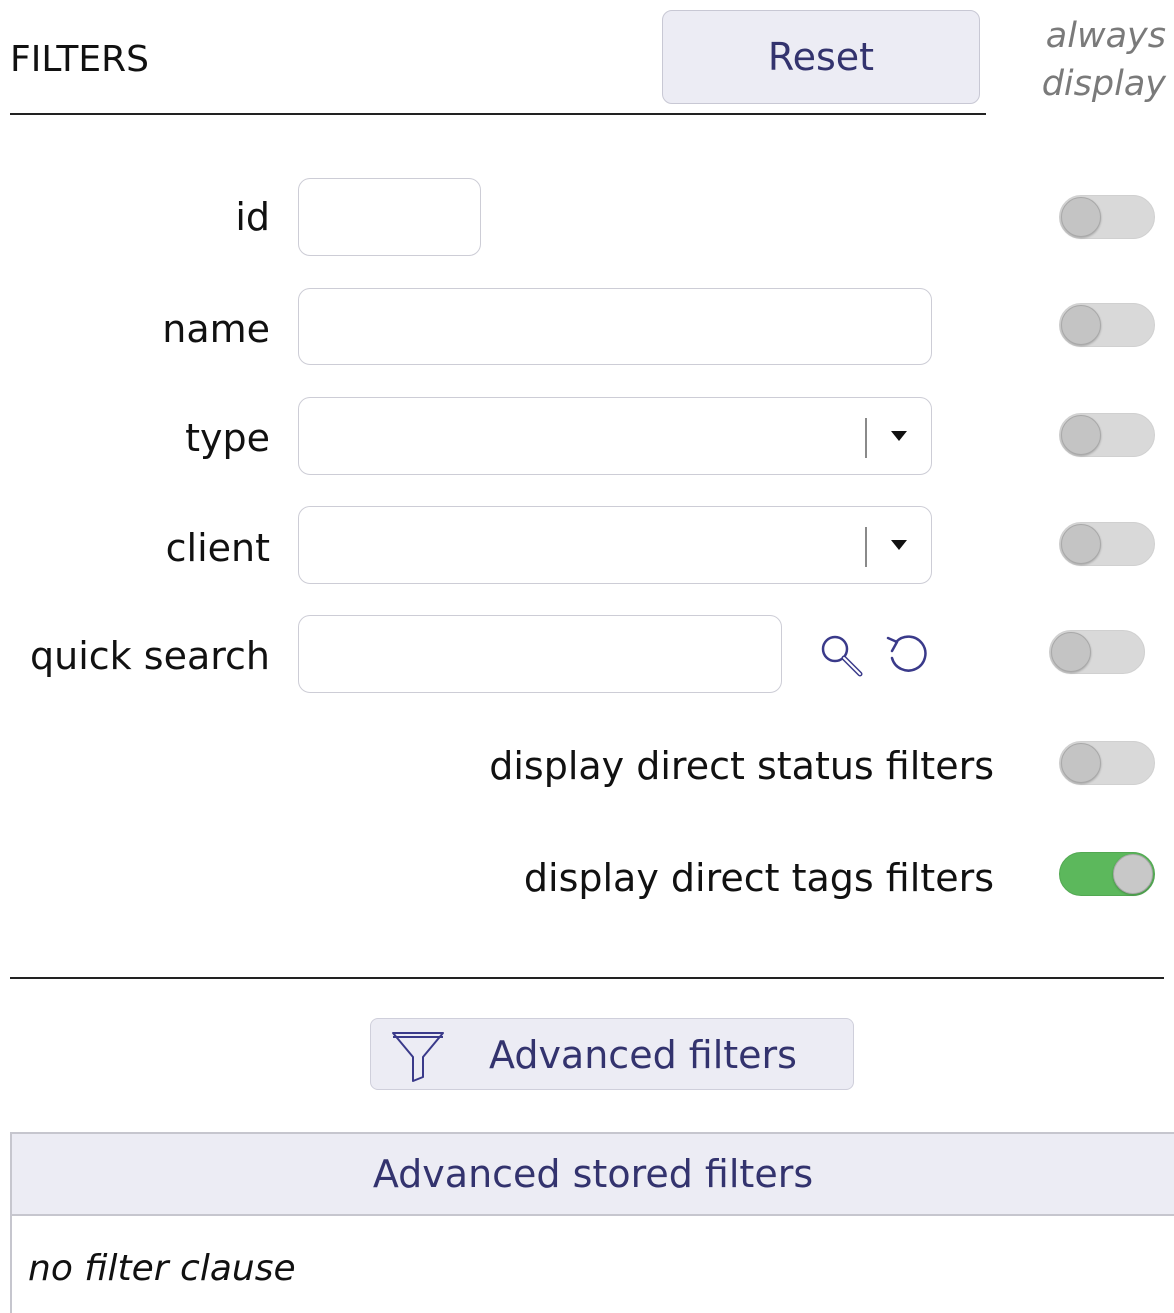  Describe the element at coordinates (741, 766) in the screenshot. I see `direct-status-label: display direct status filters` at that location.